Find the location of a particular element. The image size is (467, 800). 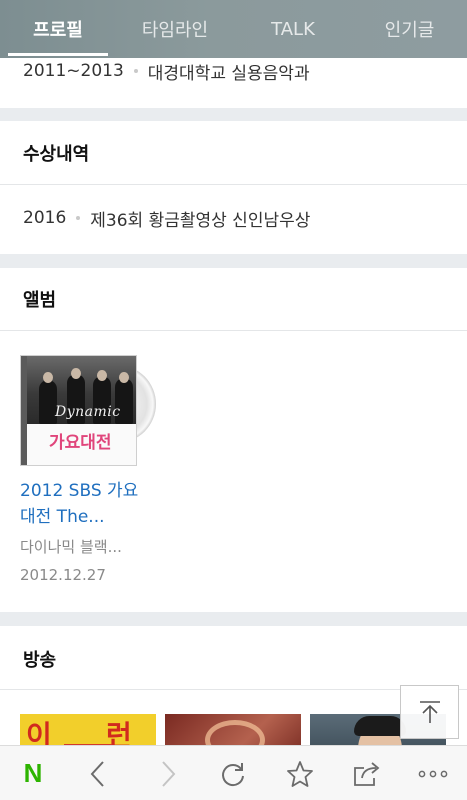

album-cover: Dynamic 가요대전 is located at coordinates (88, 410).